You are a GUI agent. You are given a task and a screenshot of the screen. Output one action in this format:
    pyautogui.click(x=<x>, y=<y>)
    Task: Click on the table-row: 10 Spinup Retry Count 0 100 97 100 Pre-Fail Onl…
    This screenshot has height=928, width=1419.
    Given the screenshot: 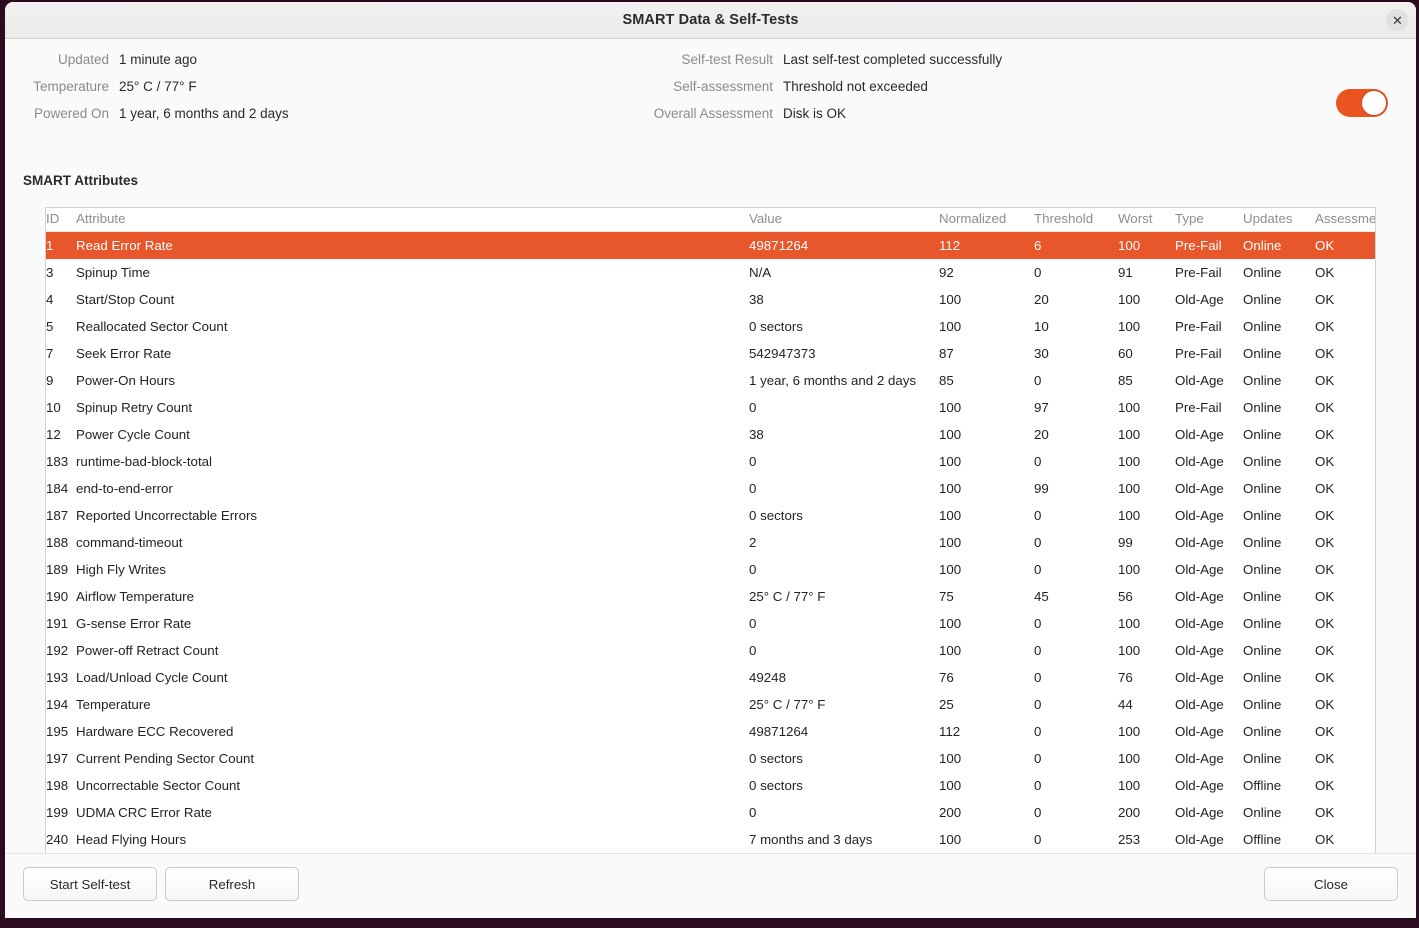 What is the action you would take?
    pyautogui.click(x=710, y=407)
    